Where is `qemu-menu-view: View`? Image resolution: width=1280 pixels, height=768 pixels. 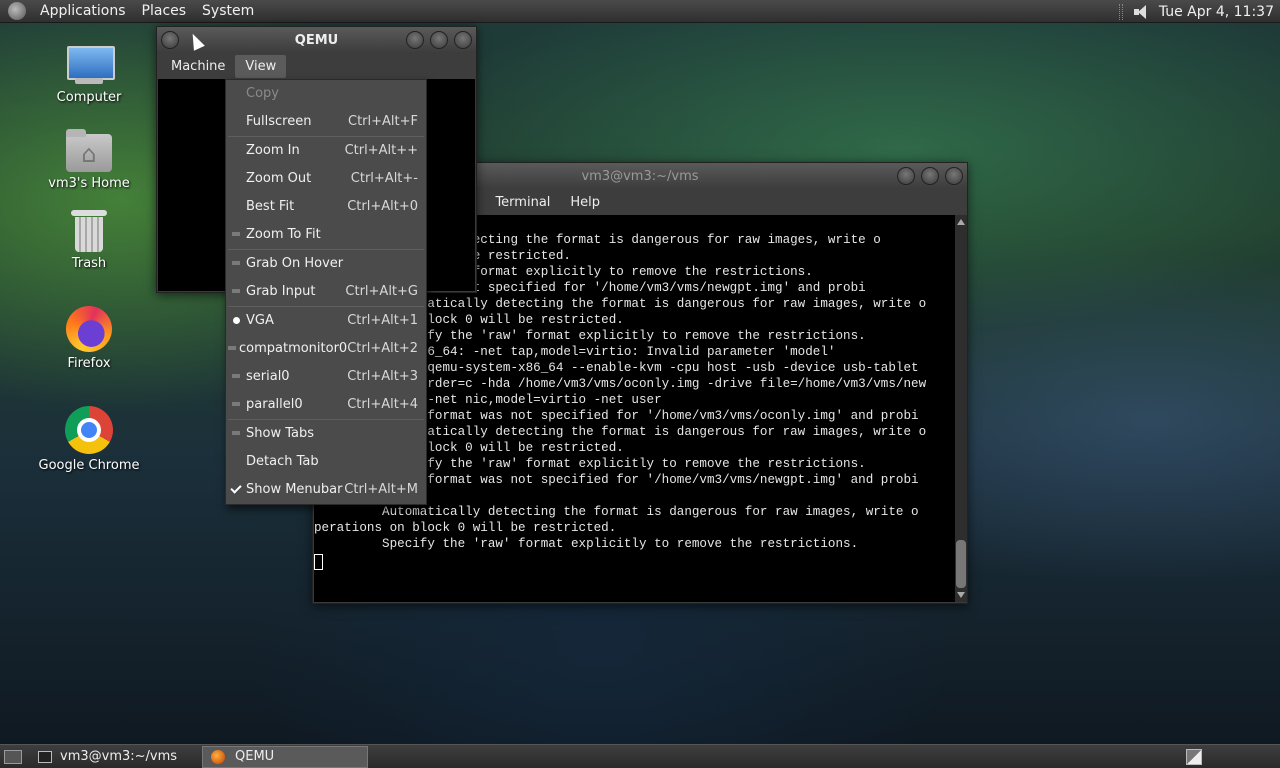
qemu-menu-view: View is located at coordinates (261, 66).